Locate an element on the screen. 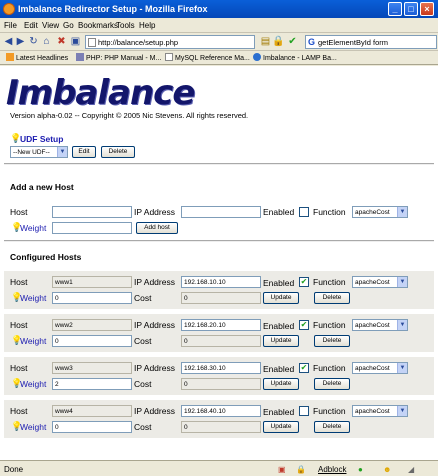 This screenshot has width=438, height=476. minimize-button: _ is located at coordinates (395, 9).